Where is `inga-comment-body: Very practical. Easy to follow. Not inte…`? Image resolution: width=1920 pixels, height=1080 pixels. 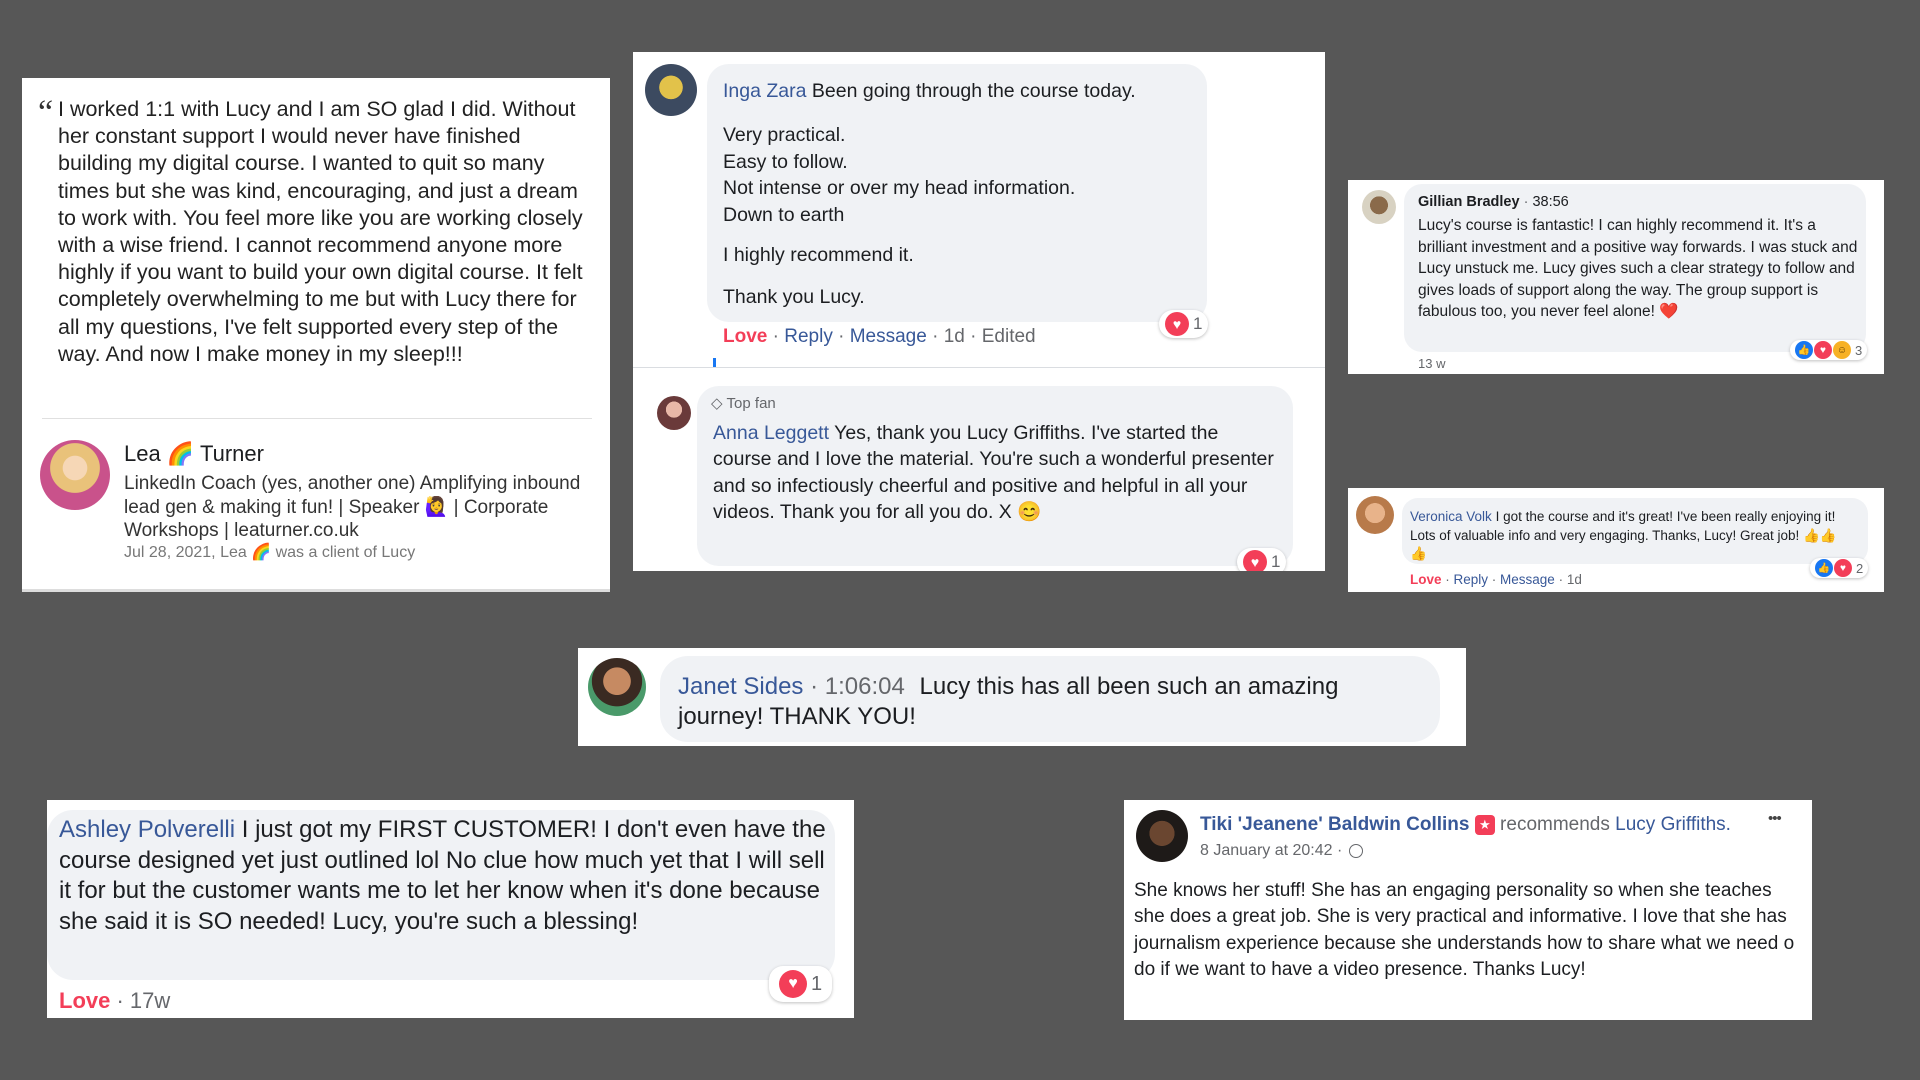
inga-comment-body: Very practical. Easy to follow. Not inte… is located at coordinates (899, 175).